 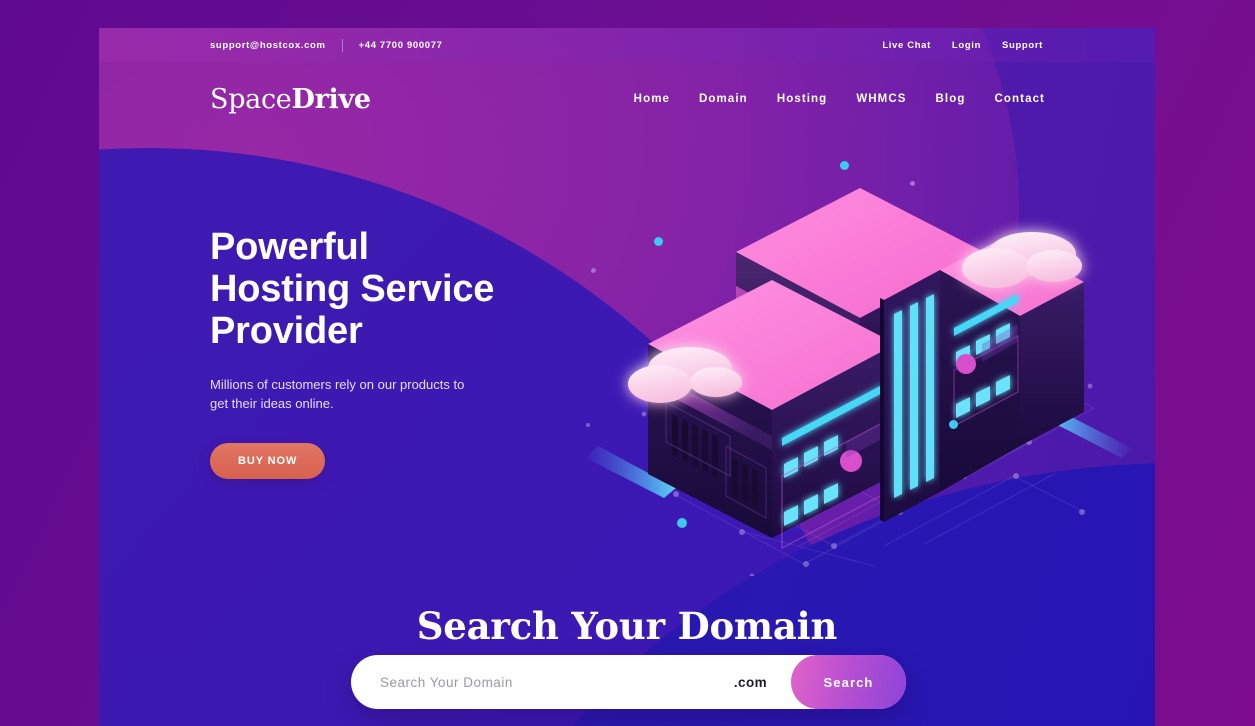 I want to click on support-email-link: support@hostcox.com, so click(x=268, y=45).